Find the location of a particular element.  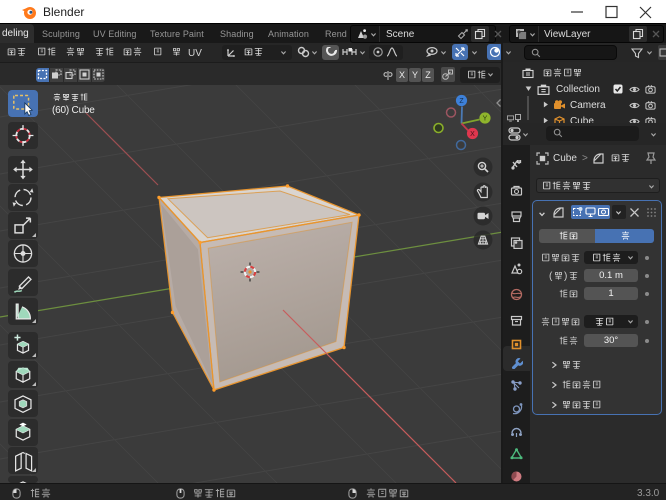

svg-text: Z is located at coordinates (461, 101).